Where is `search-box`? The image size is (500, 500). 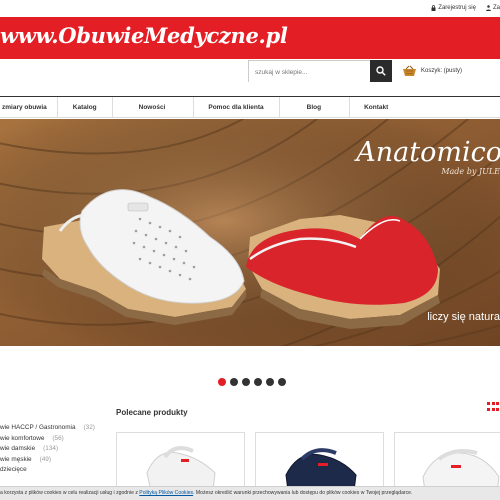
search-box is located at coordinates (320, 71).